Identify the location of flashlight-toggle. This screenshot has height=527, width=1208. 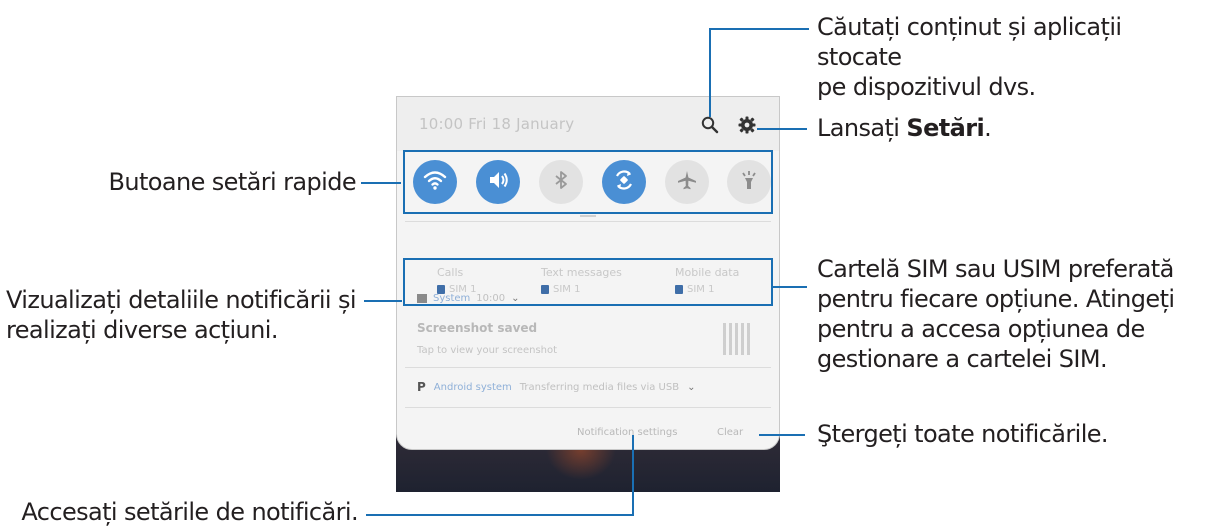
(749, 182).